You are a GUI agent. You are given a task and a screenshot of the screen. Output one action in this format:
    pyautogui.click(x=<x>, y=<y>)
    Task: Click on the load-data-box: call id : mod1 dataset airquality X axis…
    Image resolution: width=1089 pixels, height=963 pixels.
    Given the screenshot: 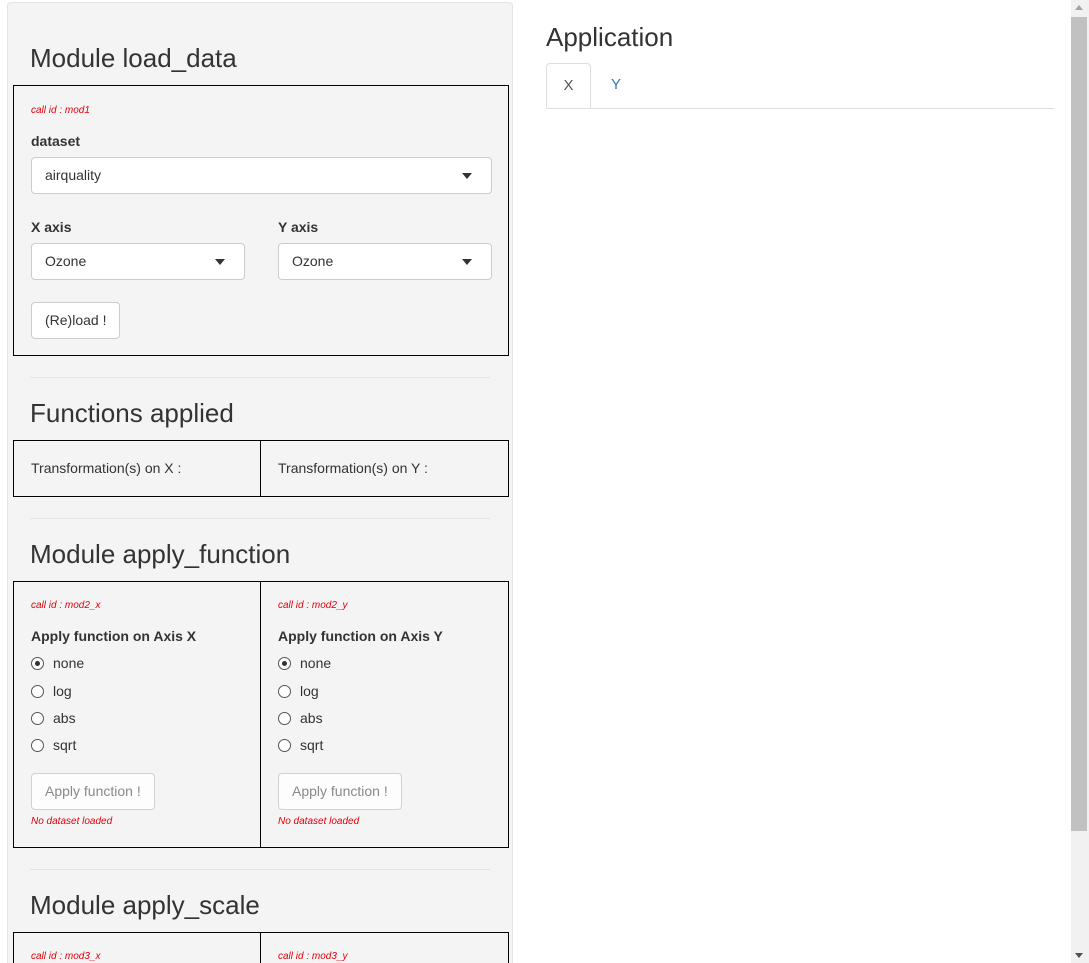 What is the action you would take?
    pyautogui.click(x=261, y=220)
    